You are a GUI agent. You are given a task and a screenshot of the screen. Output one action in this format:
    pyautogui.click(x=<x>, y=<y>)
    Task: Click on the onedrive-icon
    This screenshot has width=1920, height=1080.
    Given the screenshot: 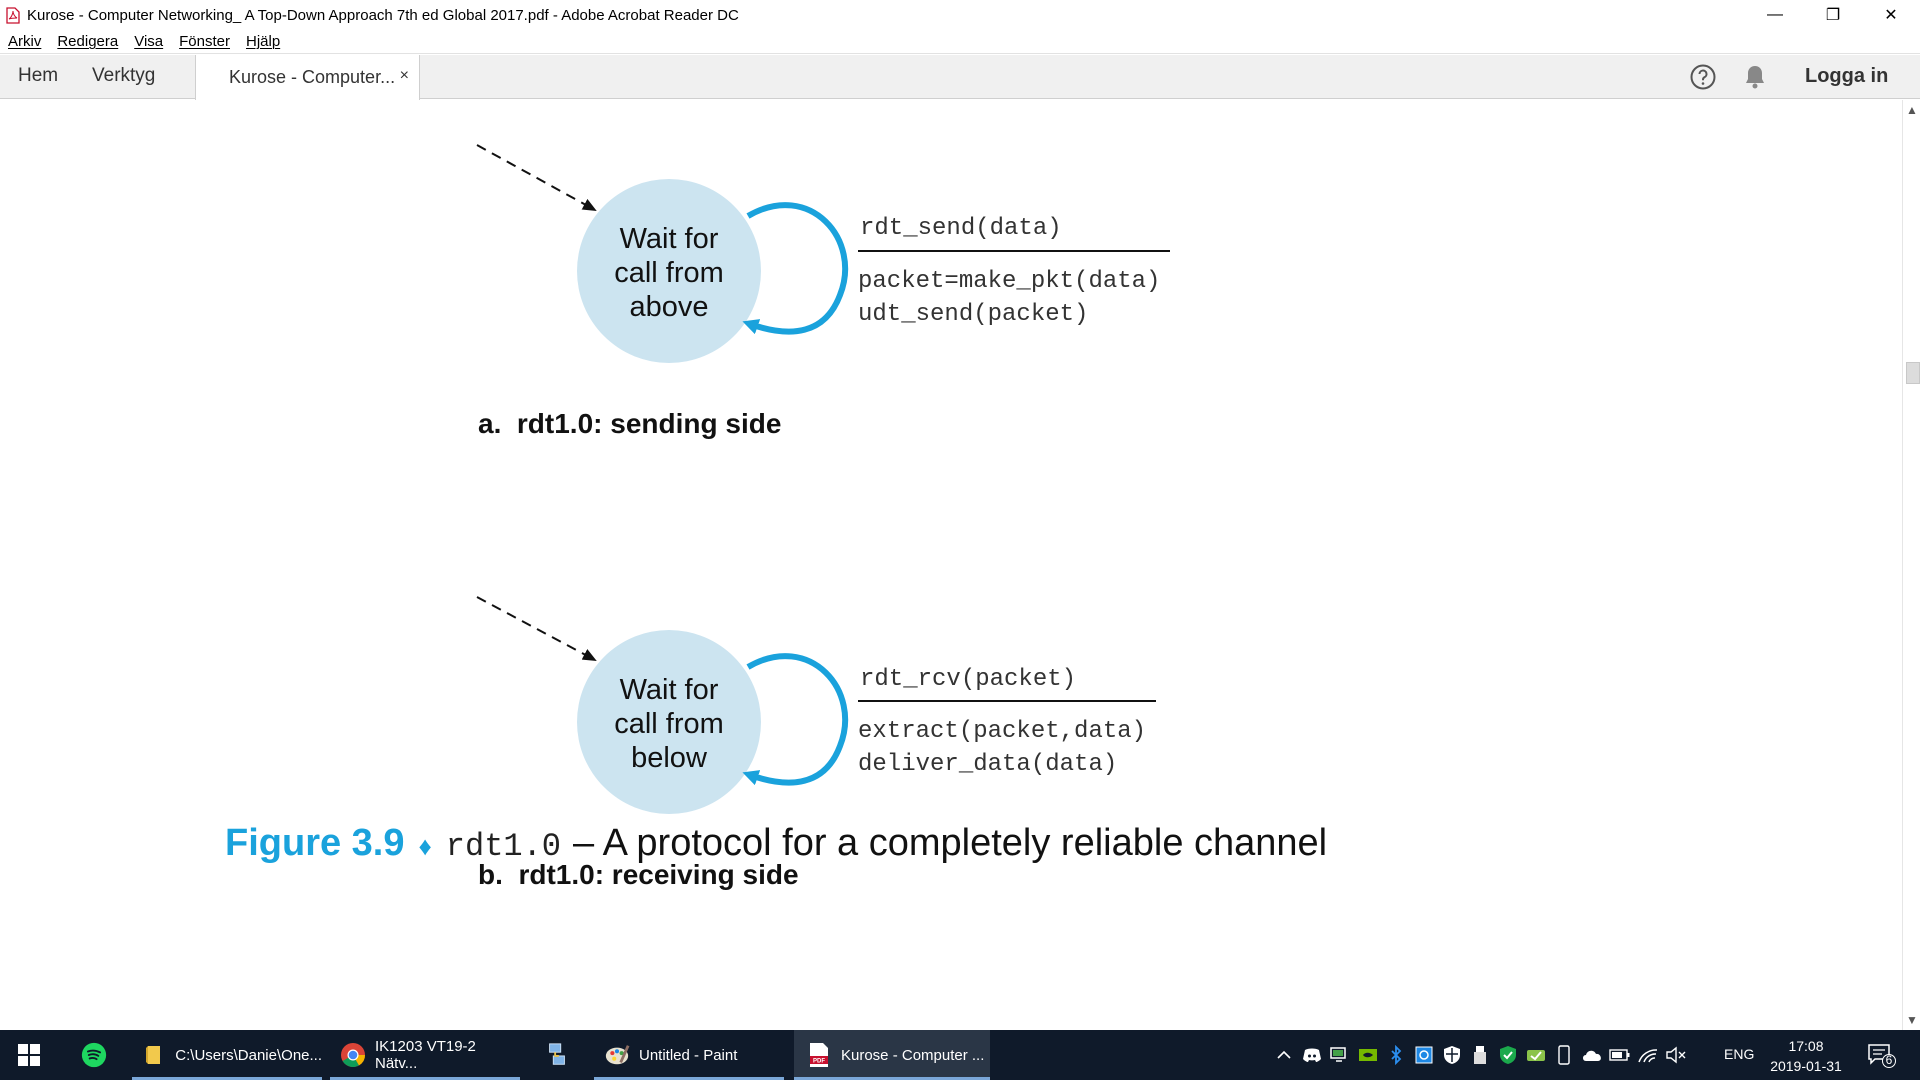 What is the action you would take?
    pyautogui.click(x=1592, y=1055)
    